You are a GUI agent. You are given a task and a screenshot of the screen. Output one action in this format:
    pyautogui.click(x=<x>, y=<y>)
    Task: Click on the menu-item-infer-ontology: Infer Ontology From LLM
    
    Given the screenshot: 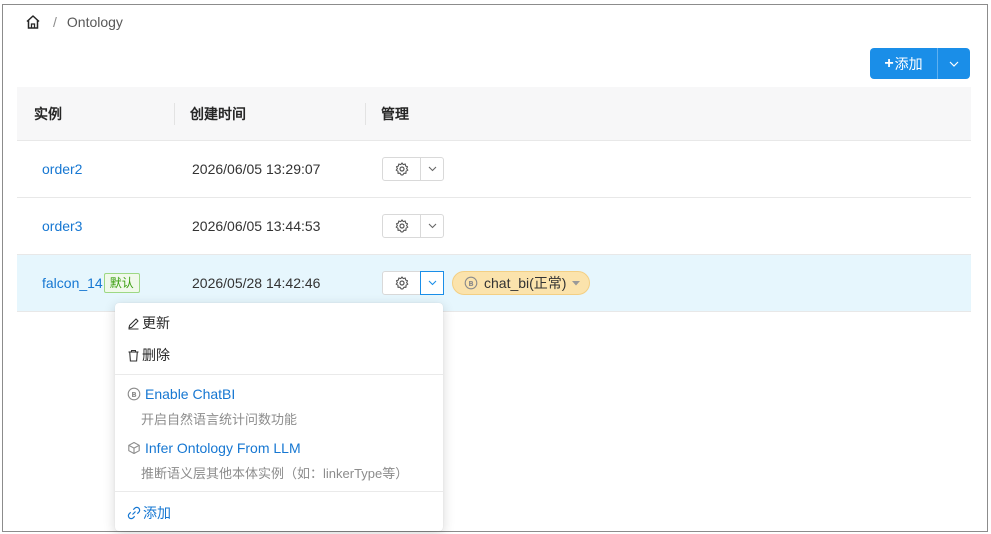 What is the action you would take?
    pyautogui.click(x=214, y=448)
    